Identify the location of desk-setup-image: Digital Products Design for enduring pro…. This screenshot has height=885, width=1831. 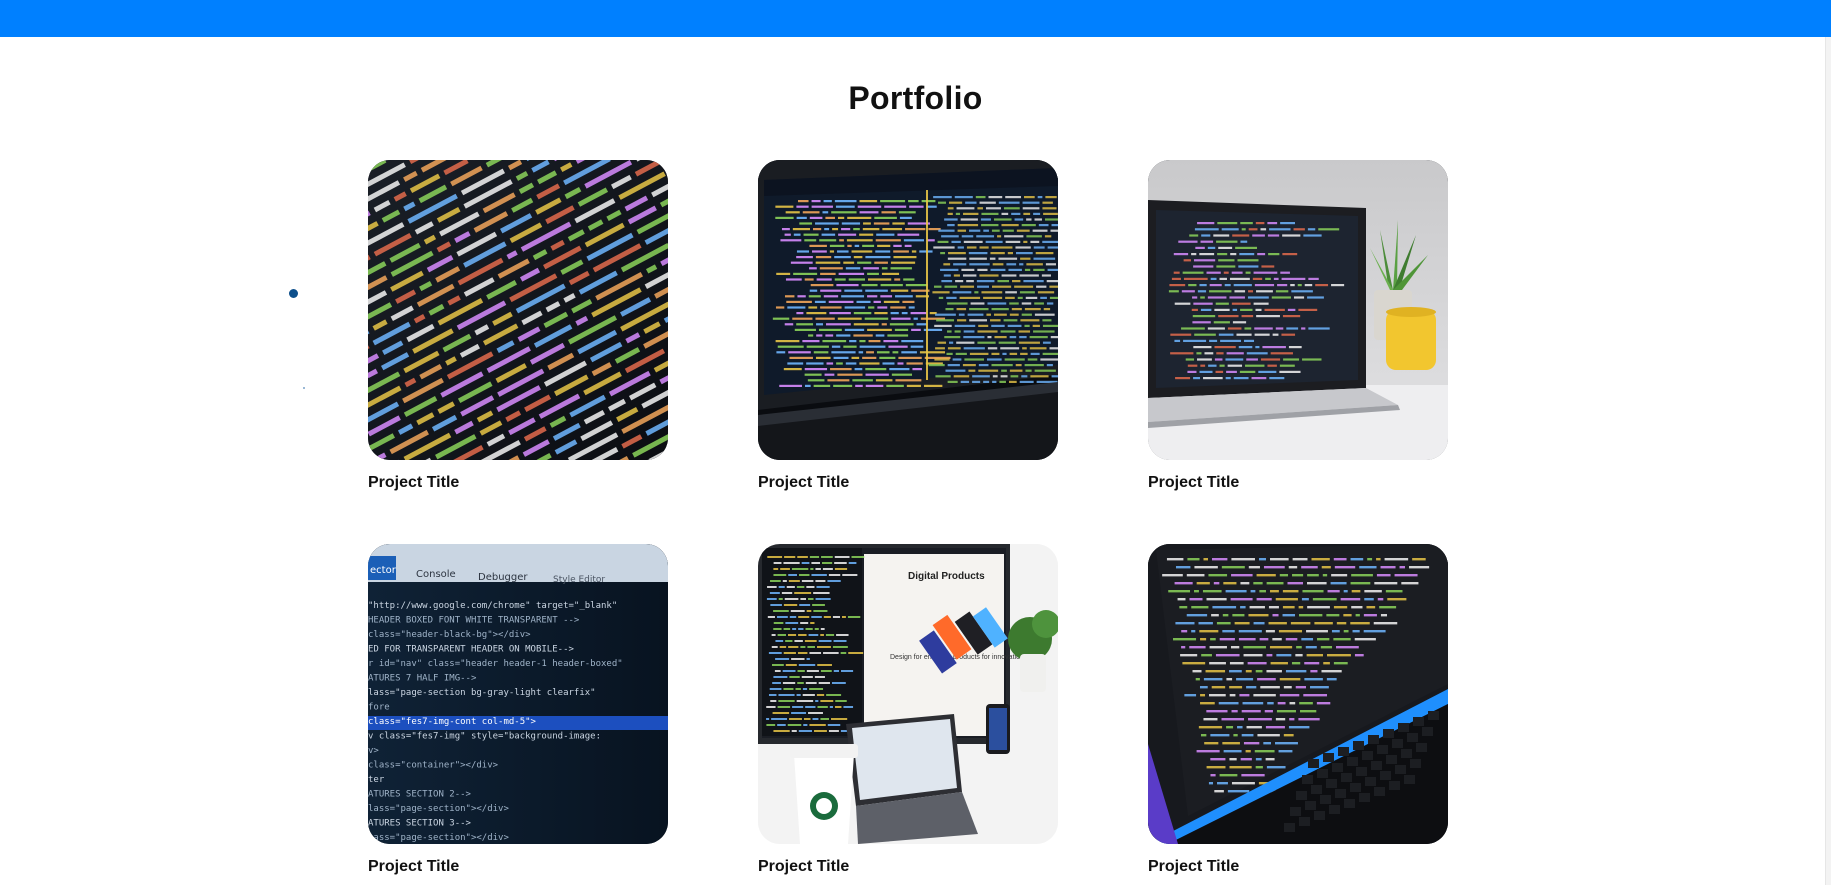
(908, 694).